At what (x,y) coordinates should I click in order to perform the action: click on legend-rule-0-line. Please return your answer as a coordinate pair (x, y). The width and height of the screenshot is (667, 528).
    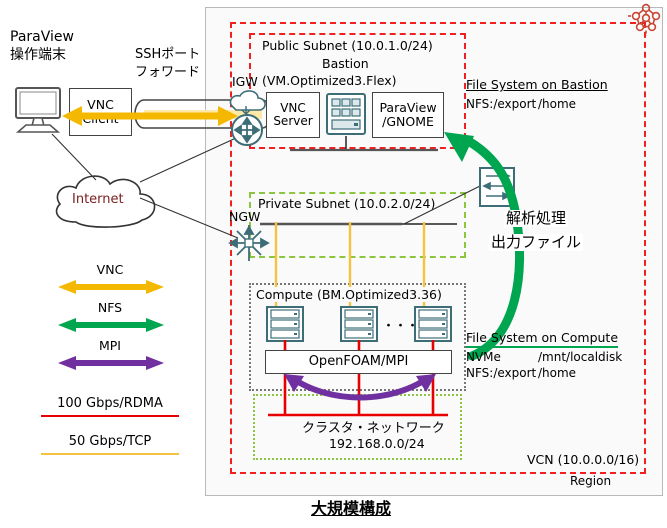
    Looking at the image, I should click on (110, 416).